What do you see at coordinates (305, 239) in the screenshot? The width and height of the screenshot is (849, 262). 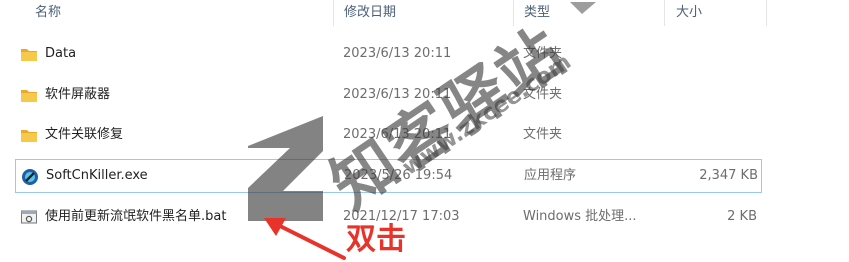 I see `red-arrow-icon` at bounding box center [305, 239].